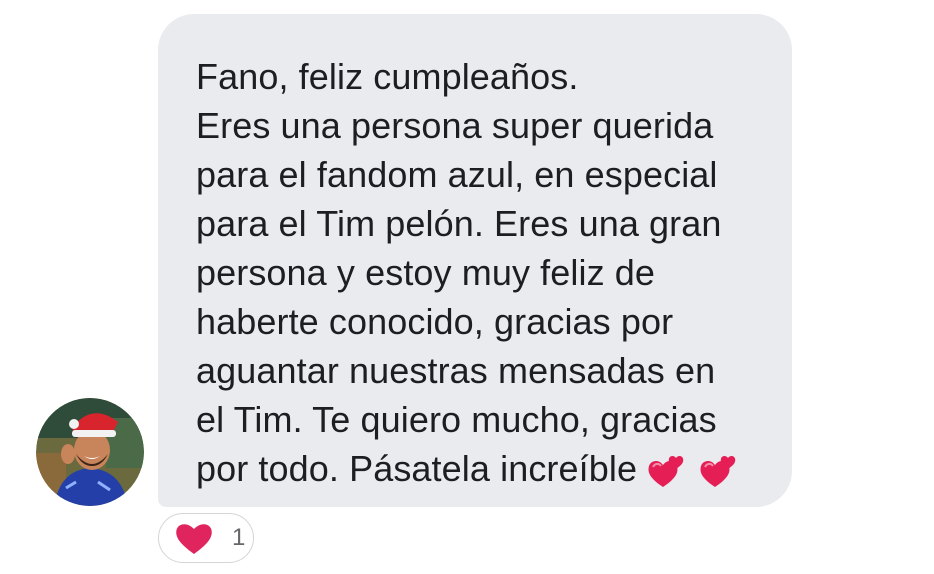 The width and height of the screenshot is (934, 574). I want to click on message-line: por todo. Pásatela increíble, so click(417, 468).